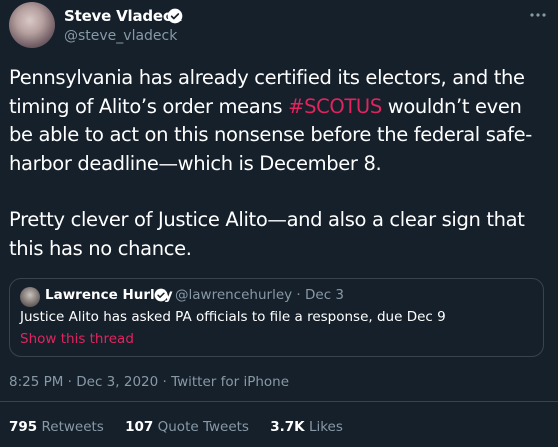 The width and height of the screenshot is (558, 447). What do you see at coordinates (325, 427) in the screenshot?
I see `likes-label: Likes` at bounding box center [325, 427].